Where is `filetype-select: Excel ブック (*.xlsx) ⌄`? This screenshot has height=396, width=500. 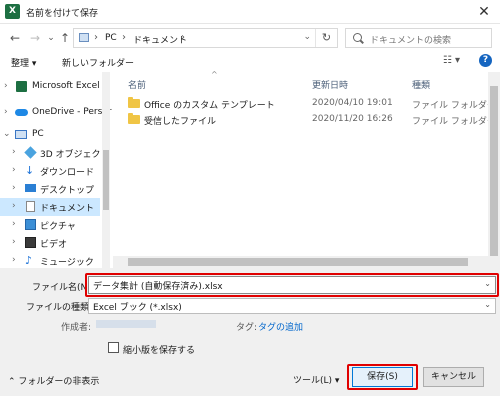 filetype-select: Excel ブック (*.xlsx) ⌄ is located at coordinates (292, 306).